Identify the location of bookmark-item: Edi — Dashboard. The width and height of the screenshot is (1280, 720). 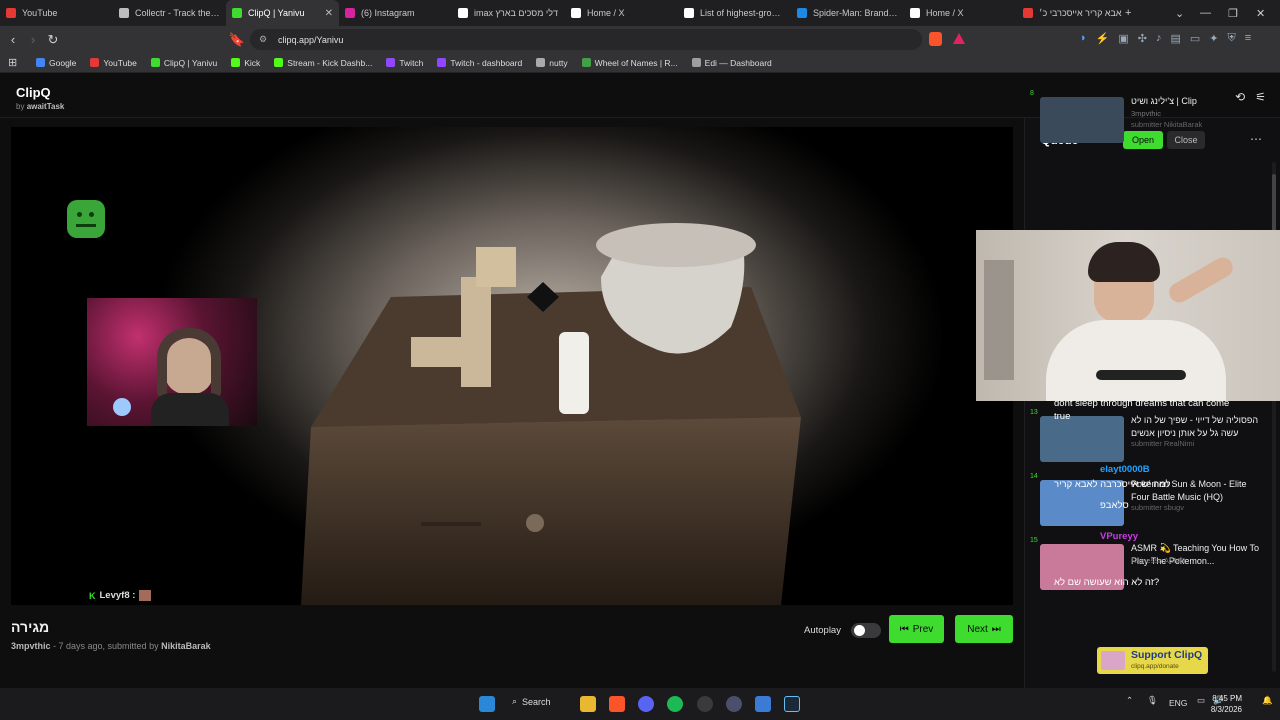
(731, 63).